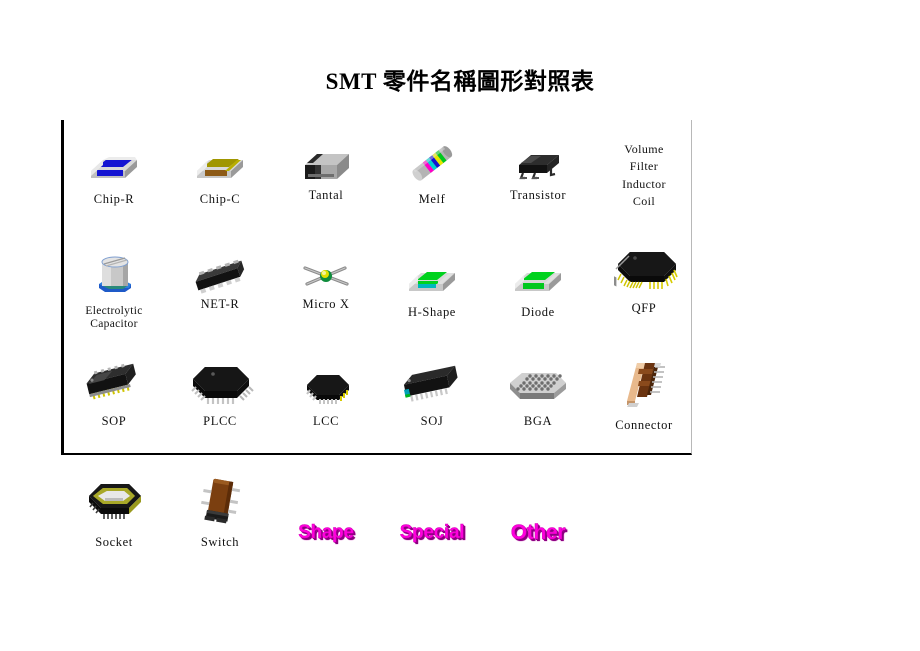 Image resolution: width=920 pixels, height=651 pixels. I want to click on component-cell-diode: Diode, so click(538, 296).